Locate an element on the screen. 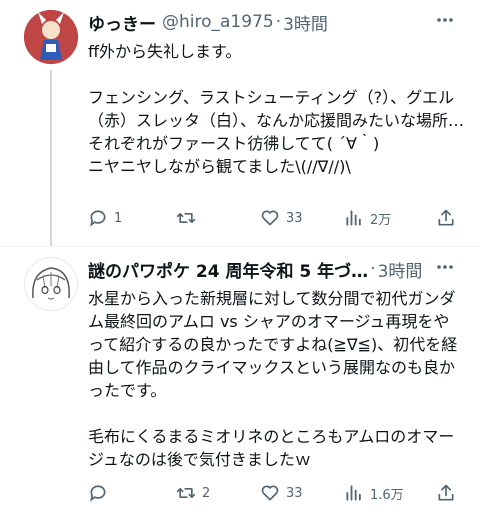  reply-count: 1 is located at coordinates (118, 218).